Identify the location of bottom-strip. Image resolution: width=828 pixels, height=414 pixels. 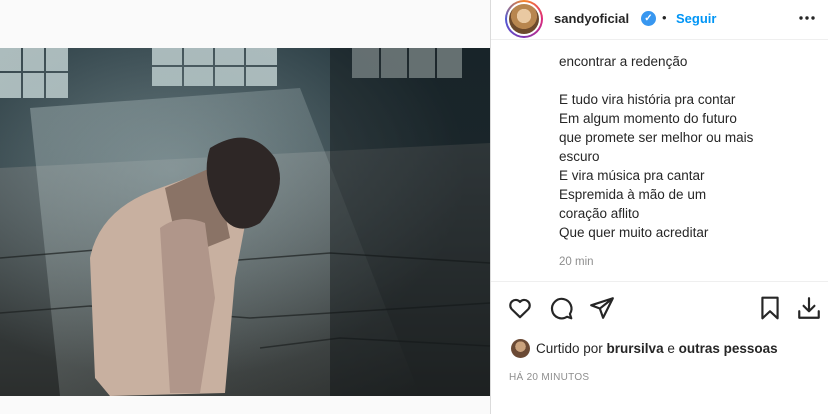
(245, 405).